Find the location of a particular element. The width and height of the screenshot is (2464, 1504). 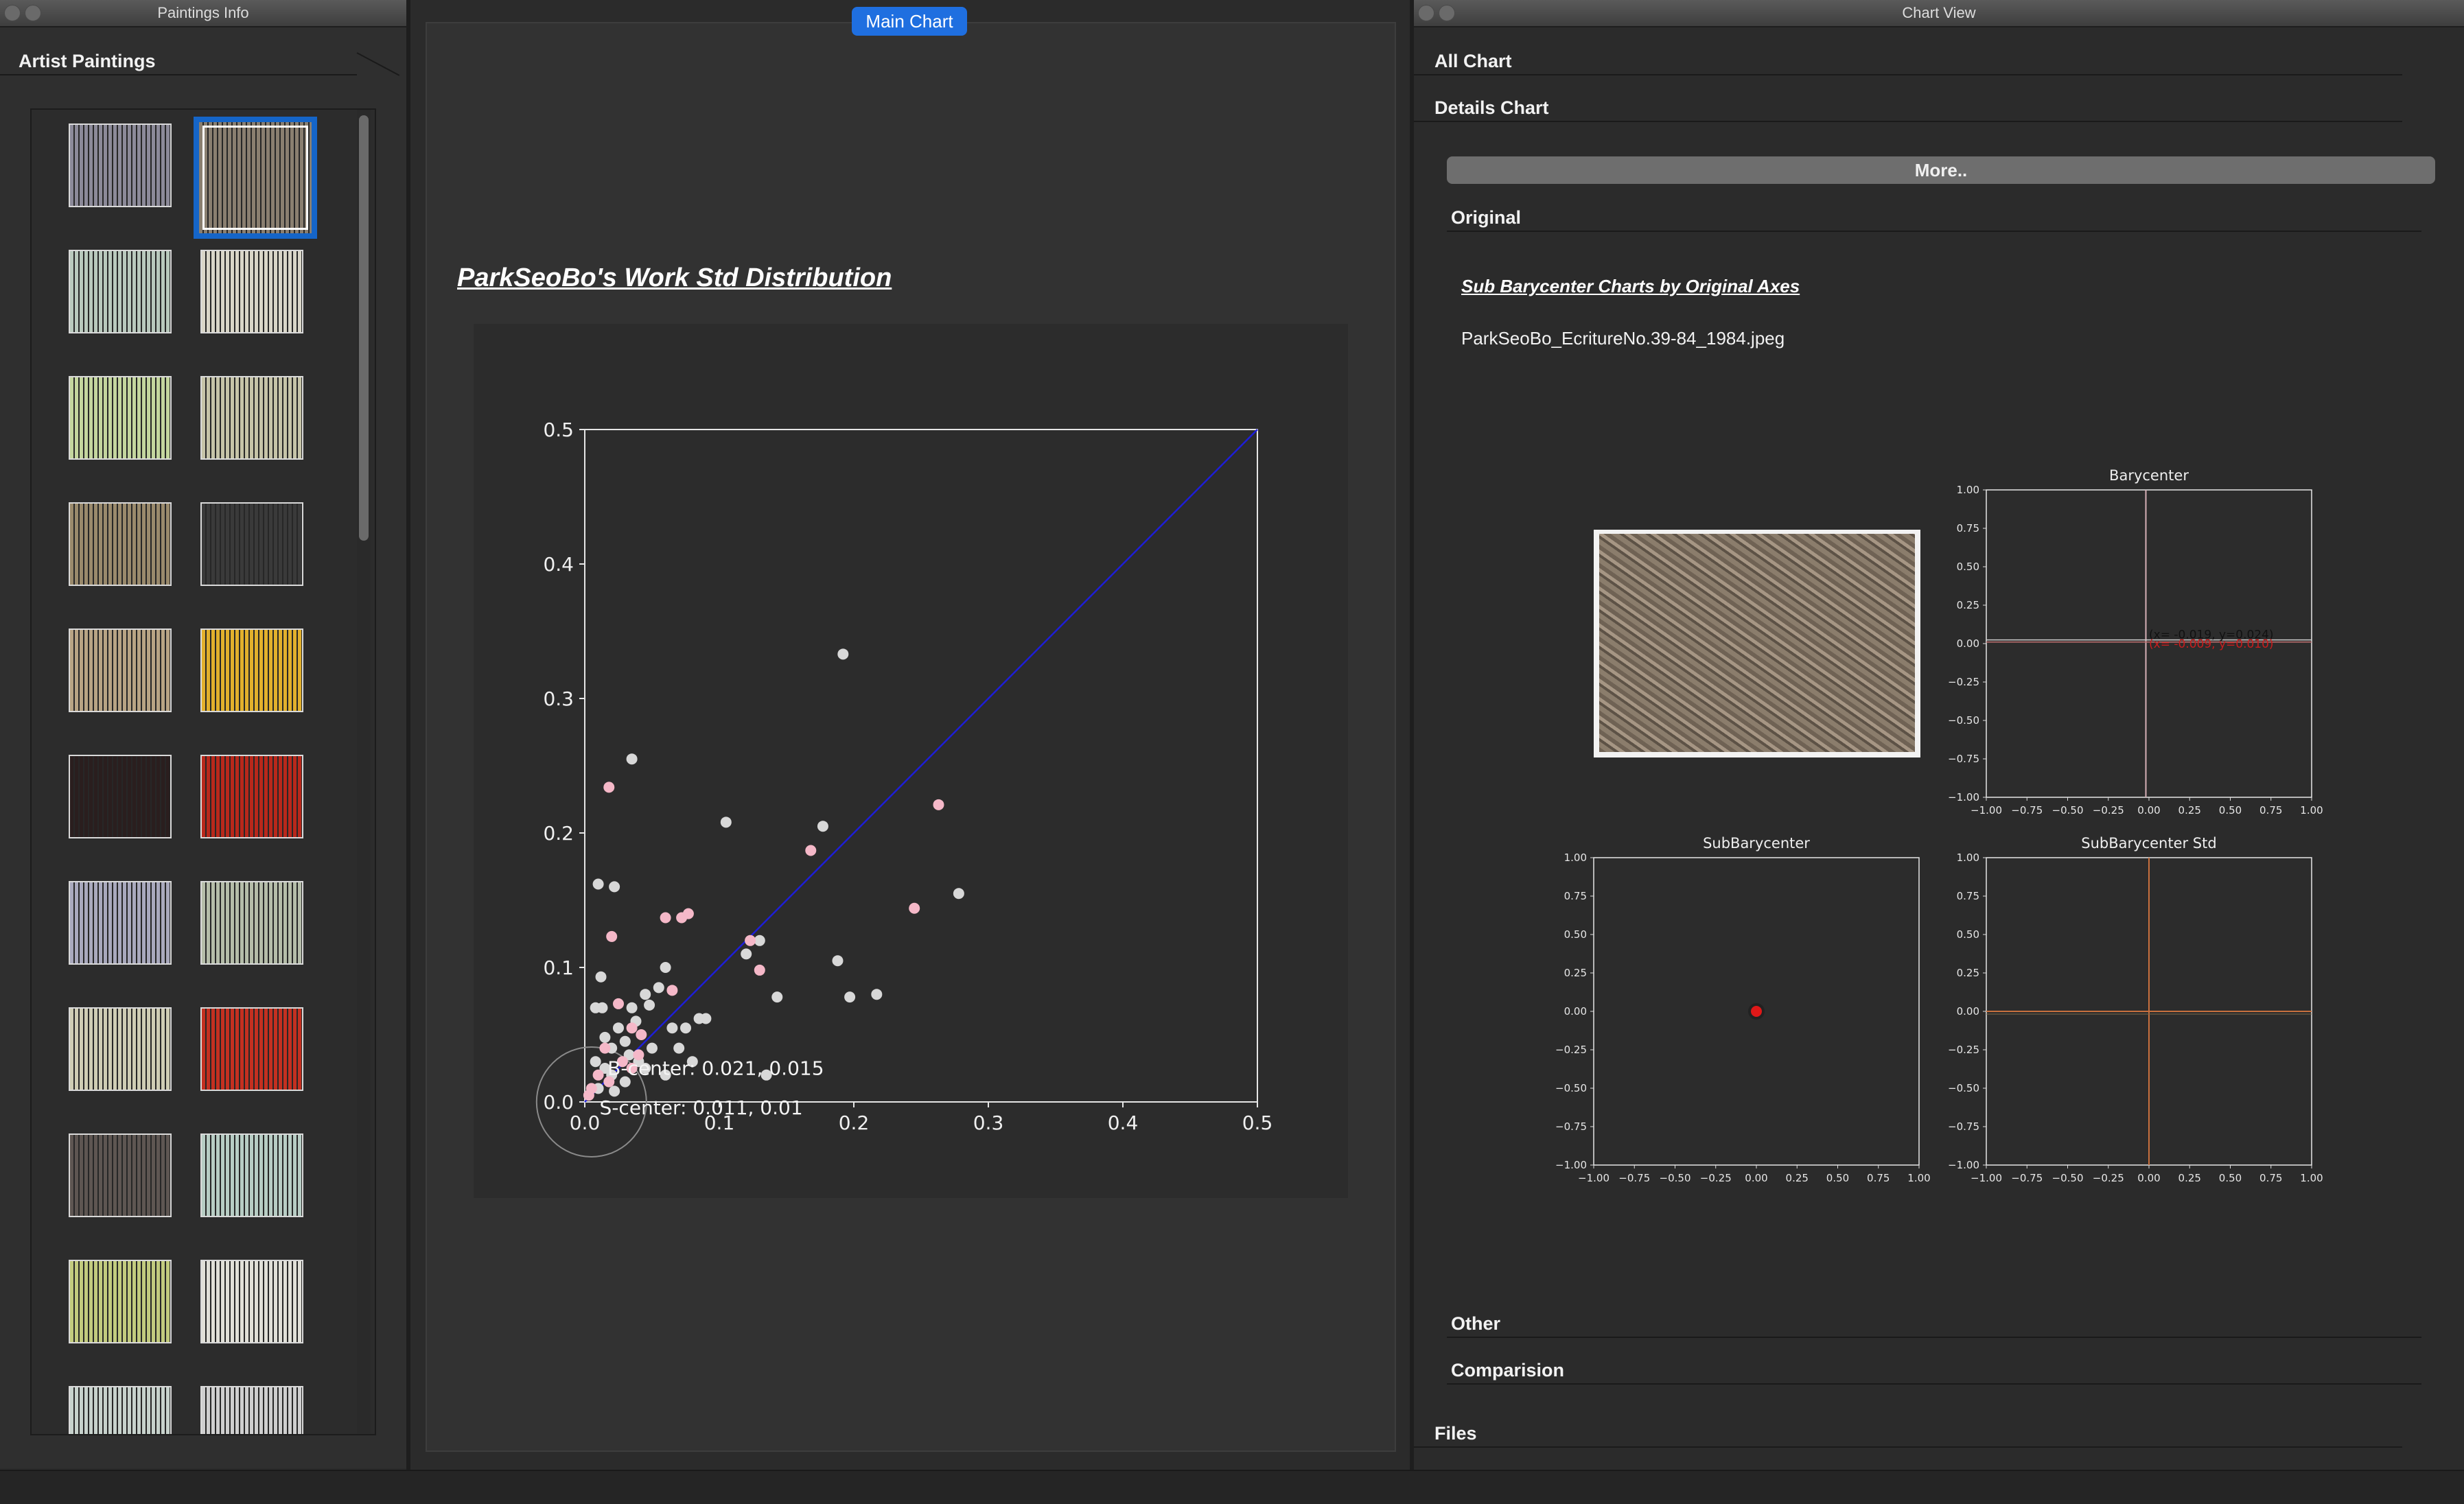

mini-y-tick-label: −0.75 is located at coordinates (1963, 1126).